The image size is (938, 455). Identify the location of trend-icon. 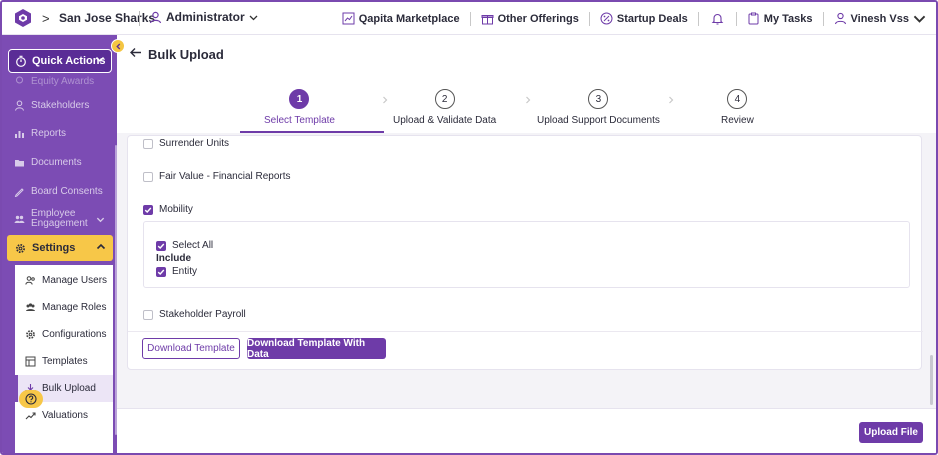
(30, 416).